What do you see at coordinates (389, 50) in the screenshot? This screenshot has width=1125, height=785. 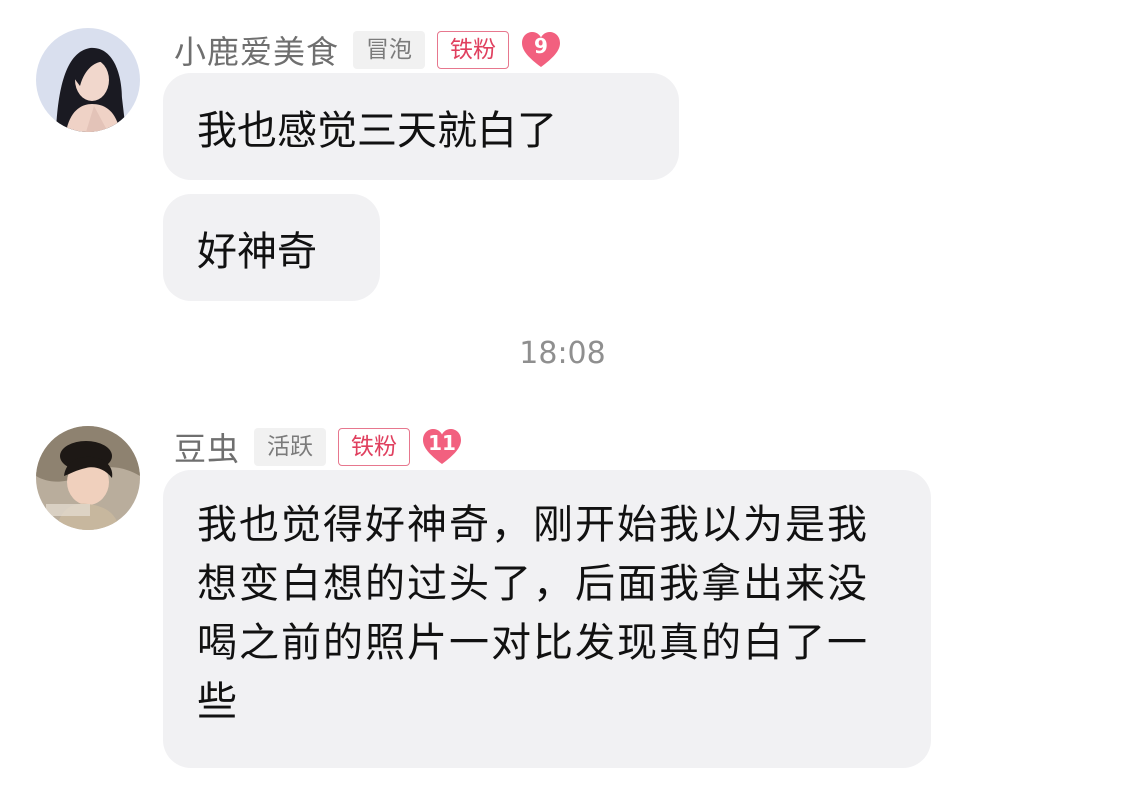 I see `level-tag: 冒泡` at bounding box center [389, 50].